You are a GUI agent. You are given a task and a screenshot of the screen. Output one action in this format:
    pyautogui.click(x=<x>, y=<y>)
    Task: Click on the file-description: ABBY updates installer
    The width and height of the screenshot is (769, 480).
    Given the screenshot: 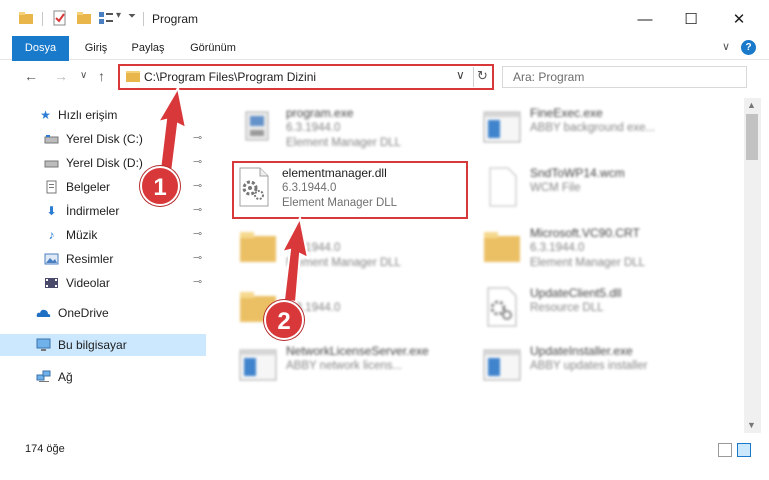 What is the action you would take?
    pyautogui.click(x=589, y=366)
    